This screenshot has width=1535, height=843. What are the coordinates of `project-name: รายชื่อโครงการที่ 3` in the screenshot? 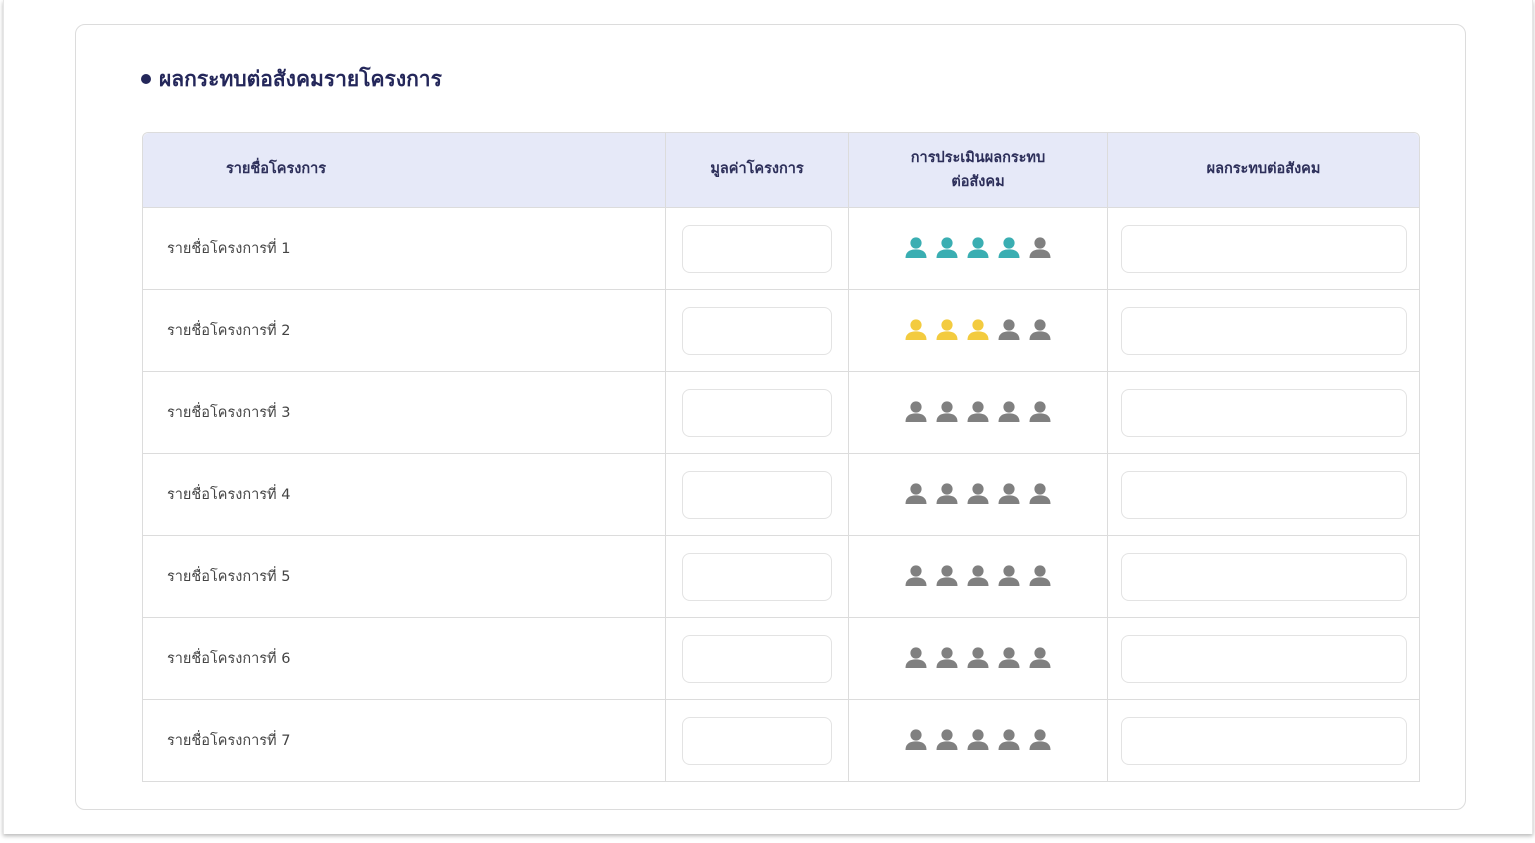 It's located at (229, 413).